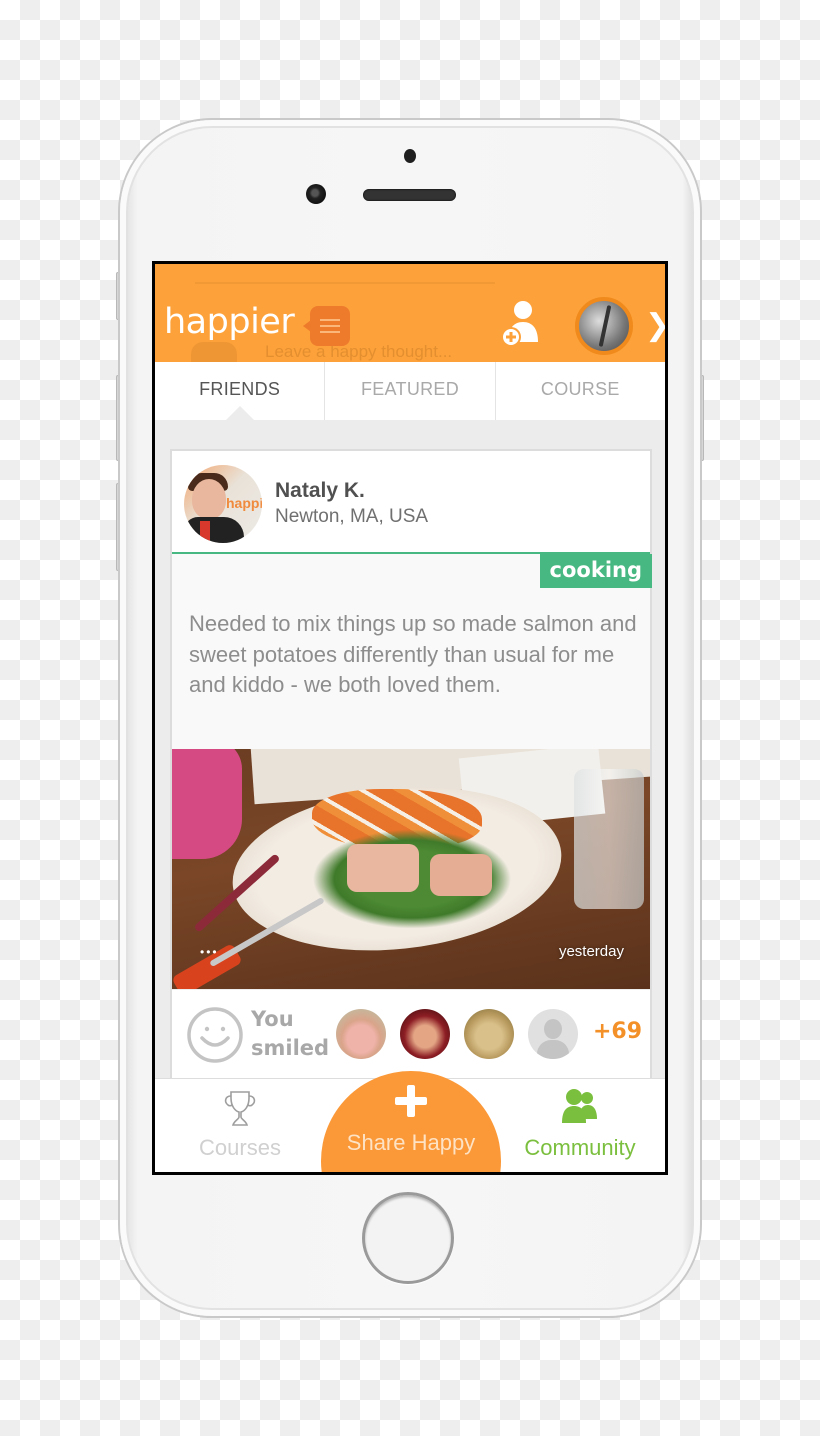 This screenshot has height=1436, width=820. Describe the element at coordinates (411, 869) in the screenshot. I see `post-photo: ••• yesterday` at that location.